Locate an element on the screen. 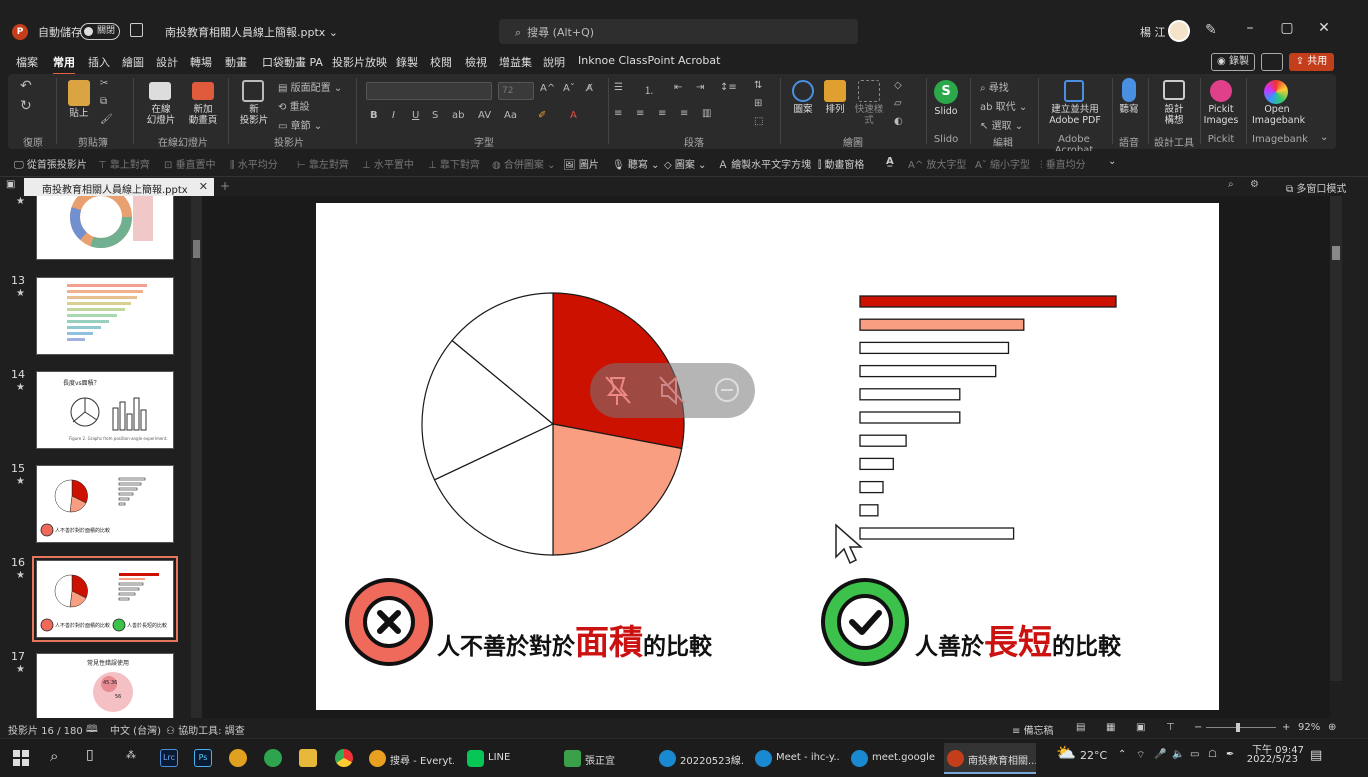 This screenshot has height=777, width=1368. tab-review: 校閱 is located at coordinates (441, 62).